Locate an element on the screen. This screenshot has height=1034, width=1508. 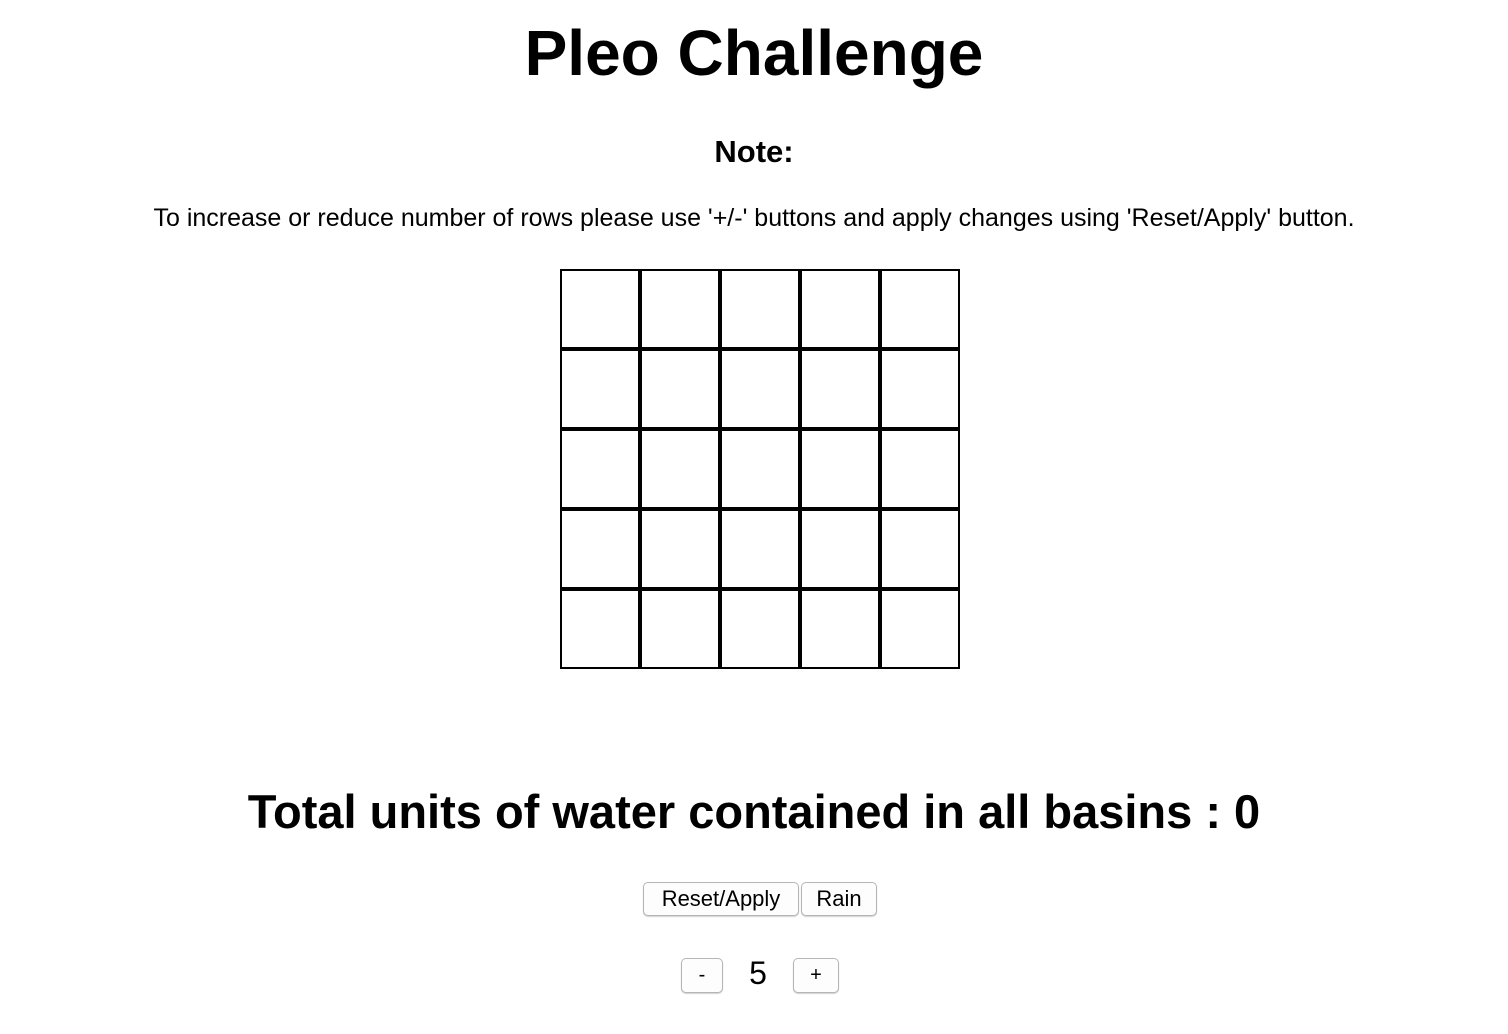
basin-grid is located at coordinates (760, 469).